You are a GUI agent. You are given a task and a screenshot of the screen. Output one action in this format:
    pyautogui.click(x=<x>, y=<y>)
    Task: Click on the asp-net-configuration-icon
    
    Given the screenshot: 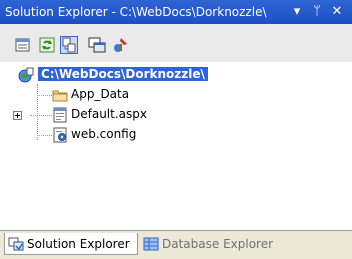 What is the action you would take?
    pyautogui.click(x=120, y=45)
    